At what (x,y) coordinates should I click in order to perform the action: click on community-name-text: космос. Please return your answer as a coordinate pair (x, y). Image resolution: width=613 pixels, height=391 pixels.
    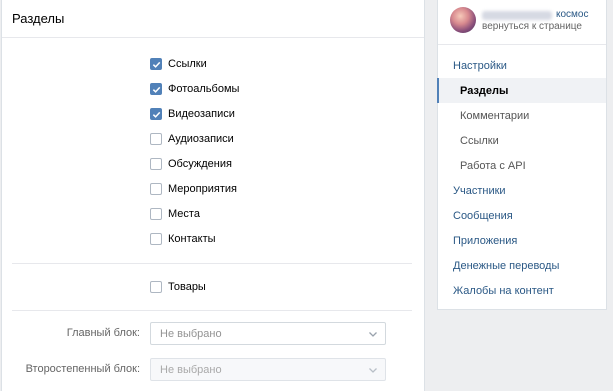
    Looking at the image, I should click on (572, 14).